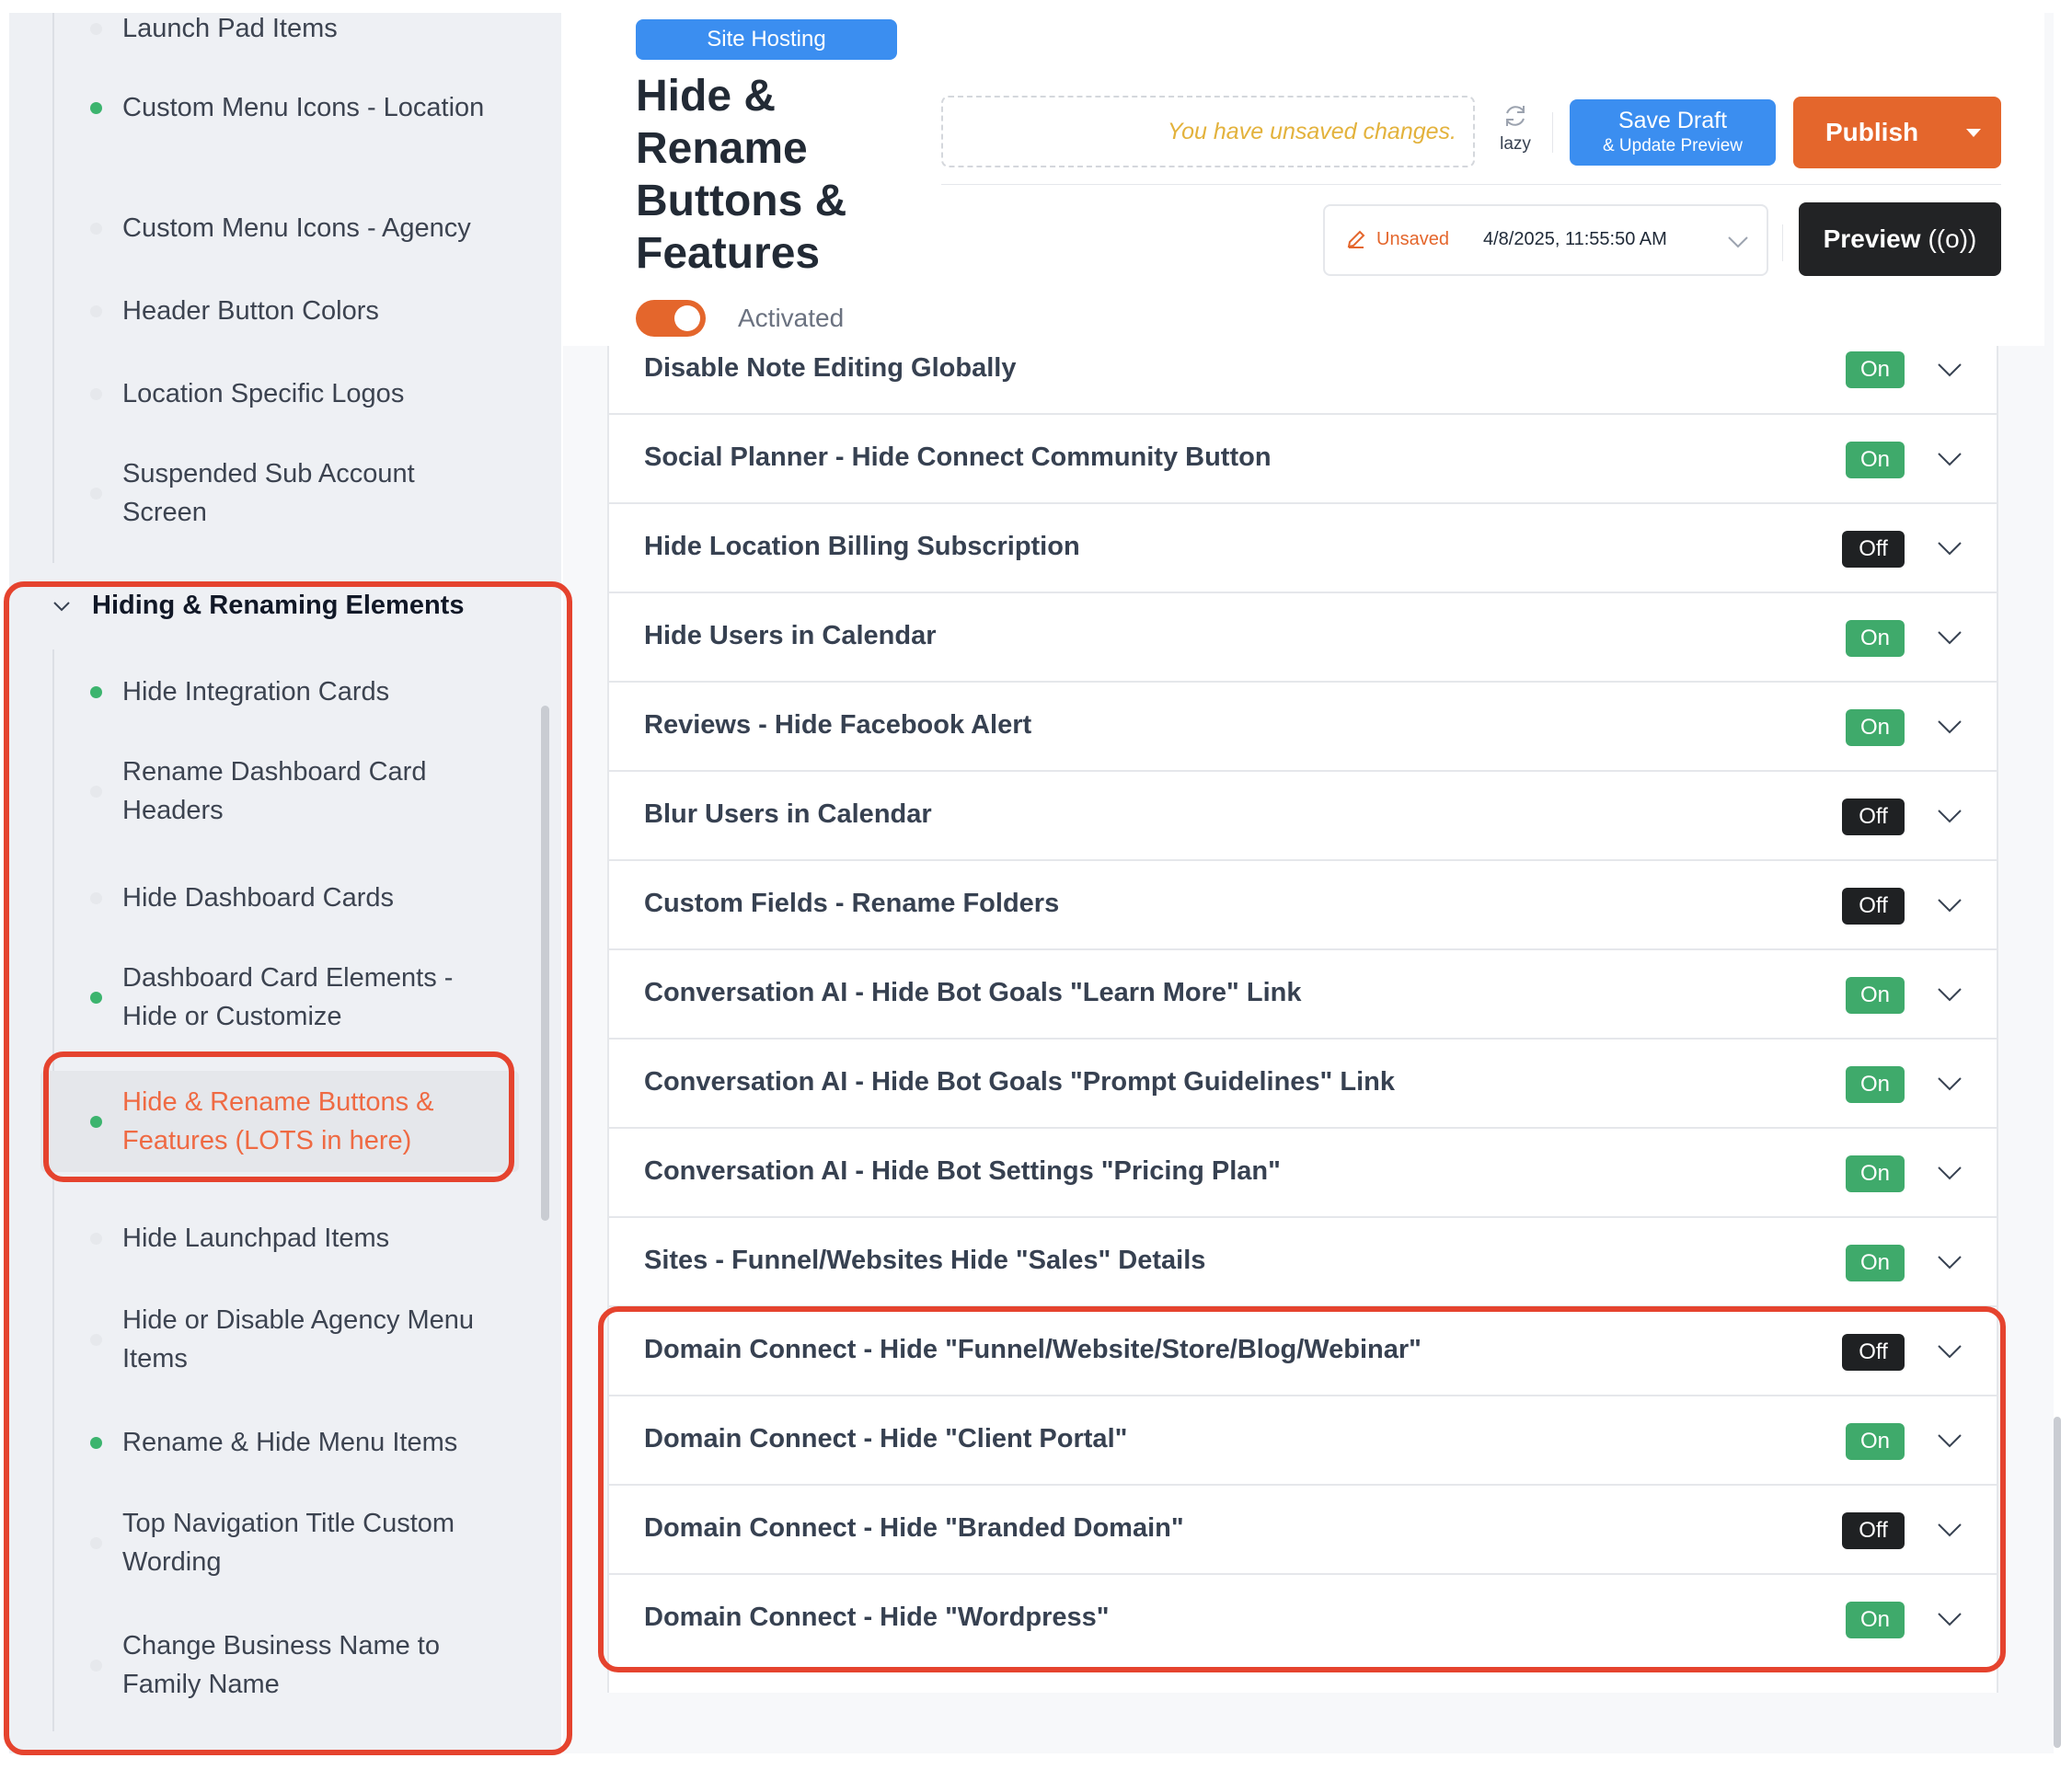 The image size is (2072, 1781). What do you see at coordinates (766, 39) in the screenshot?
I see `site-hosting-tag: Site Hosting` at bounding box center [766, 39].